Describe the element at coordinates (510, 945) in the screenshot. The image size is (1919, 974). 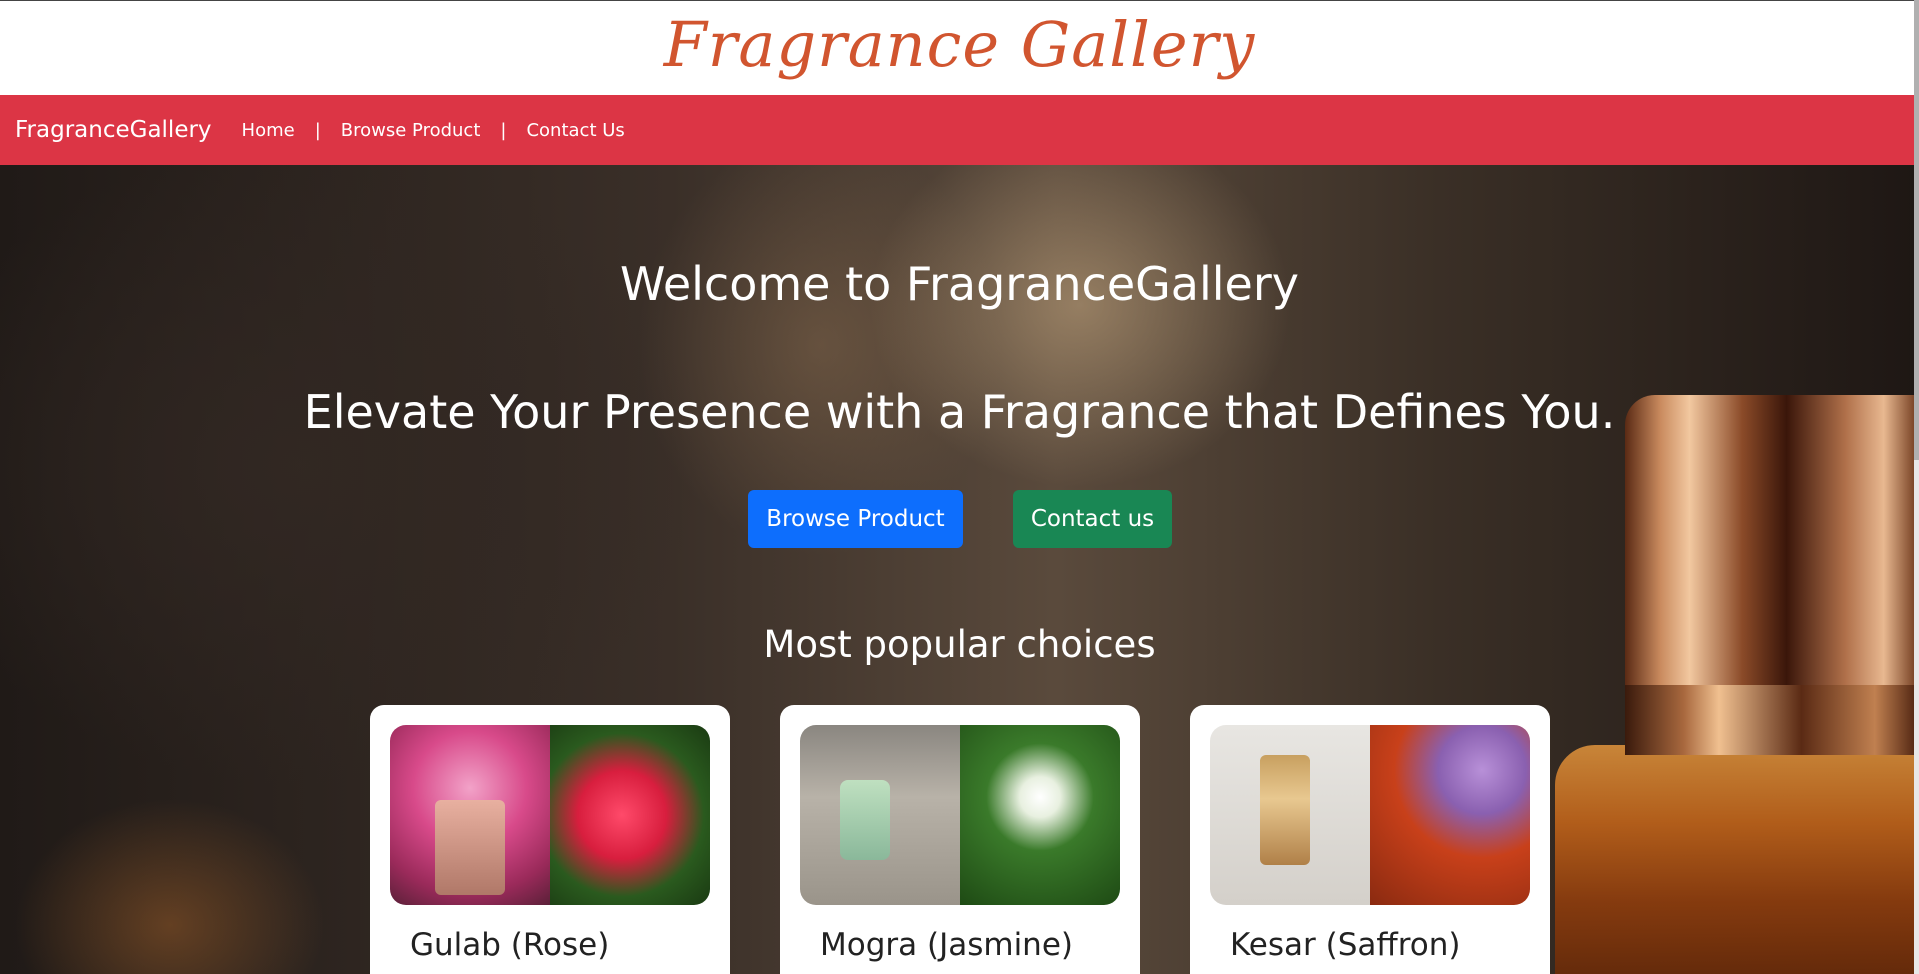
I see `product-name-rose: Gulab (Rose)` at that location.